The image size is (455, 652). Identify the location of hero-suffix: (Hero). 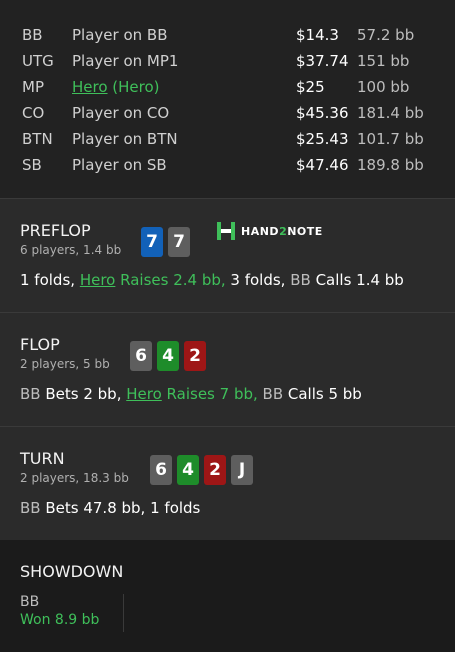
(133, 87).